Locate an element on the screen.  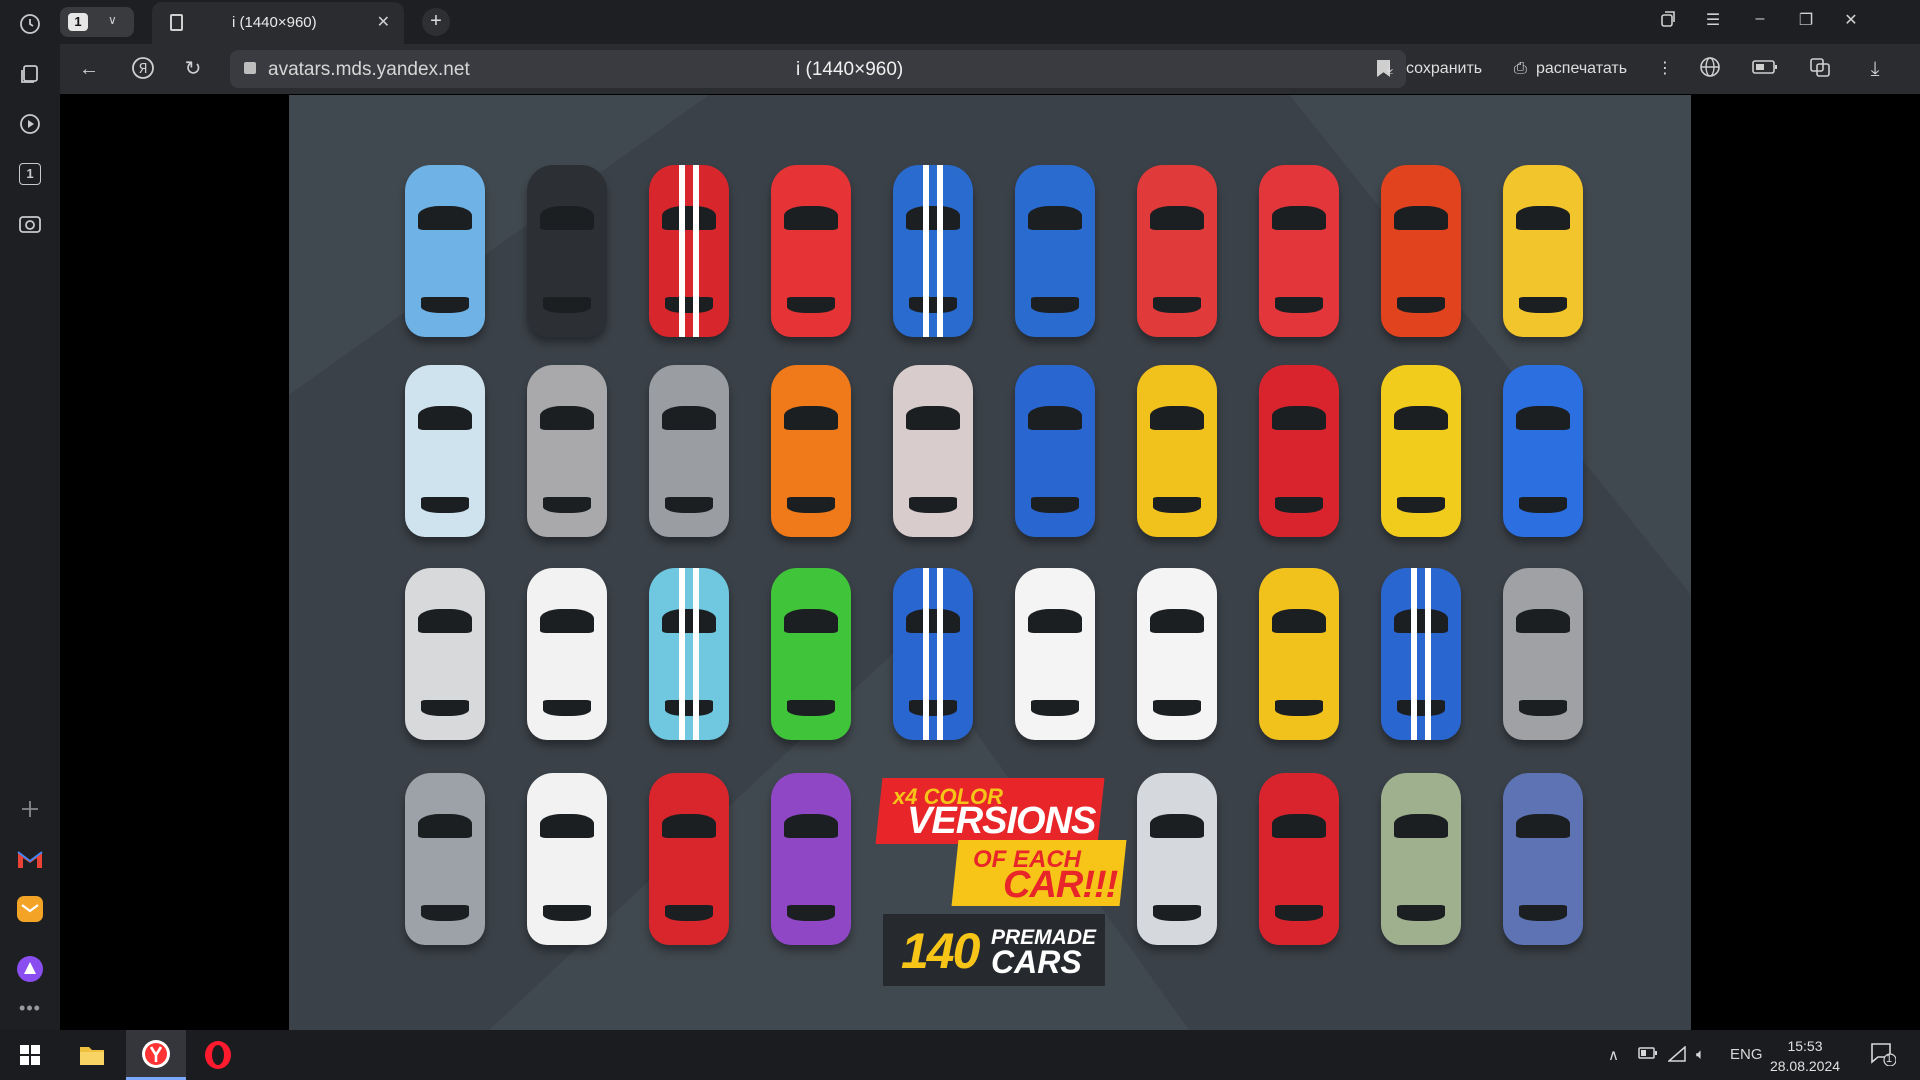
back-icon: ← is located at coordinates (89, 69).